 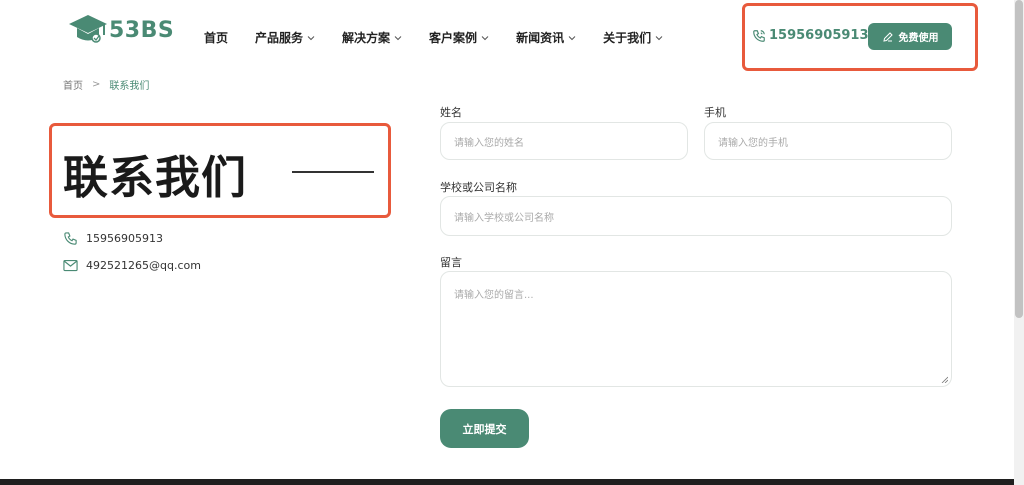 What do you see at coordinates (143, 265) in the screenshot?
I see `contact-email-text: 492521265@qq.com` at bounding box center [143, 265].